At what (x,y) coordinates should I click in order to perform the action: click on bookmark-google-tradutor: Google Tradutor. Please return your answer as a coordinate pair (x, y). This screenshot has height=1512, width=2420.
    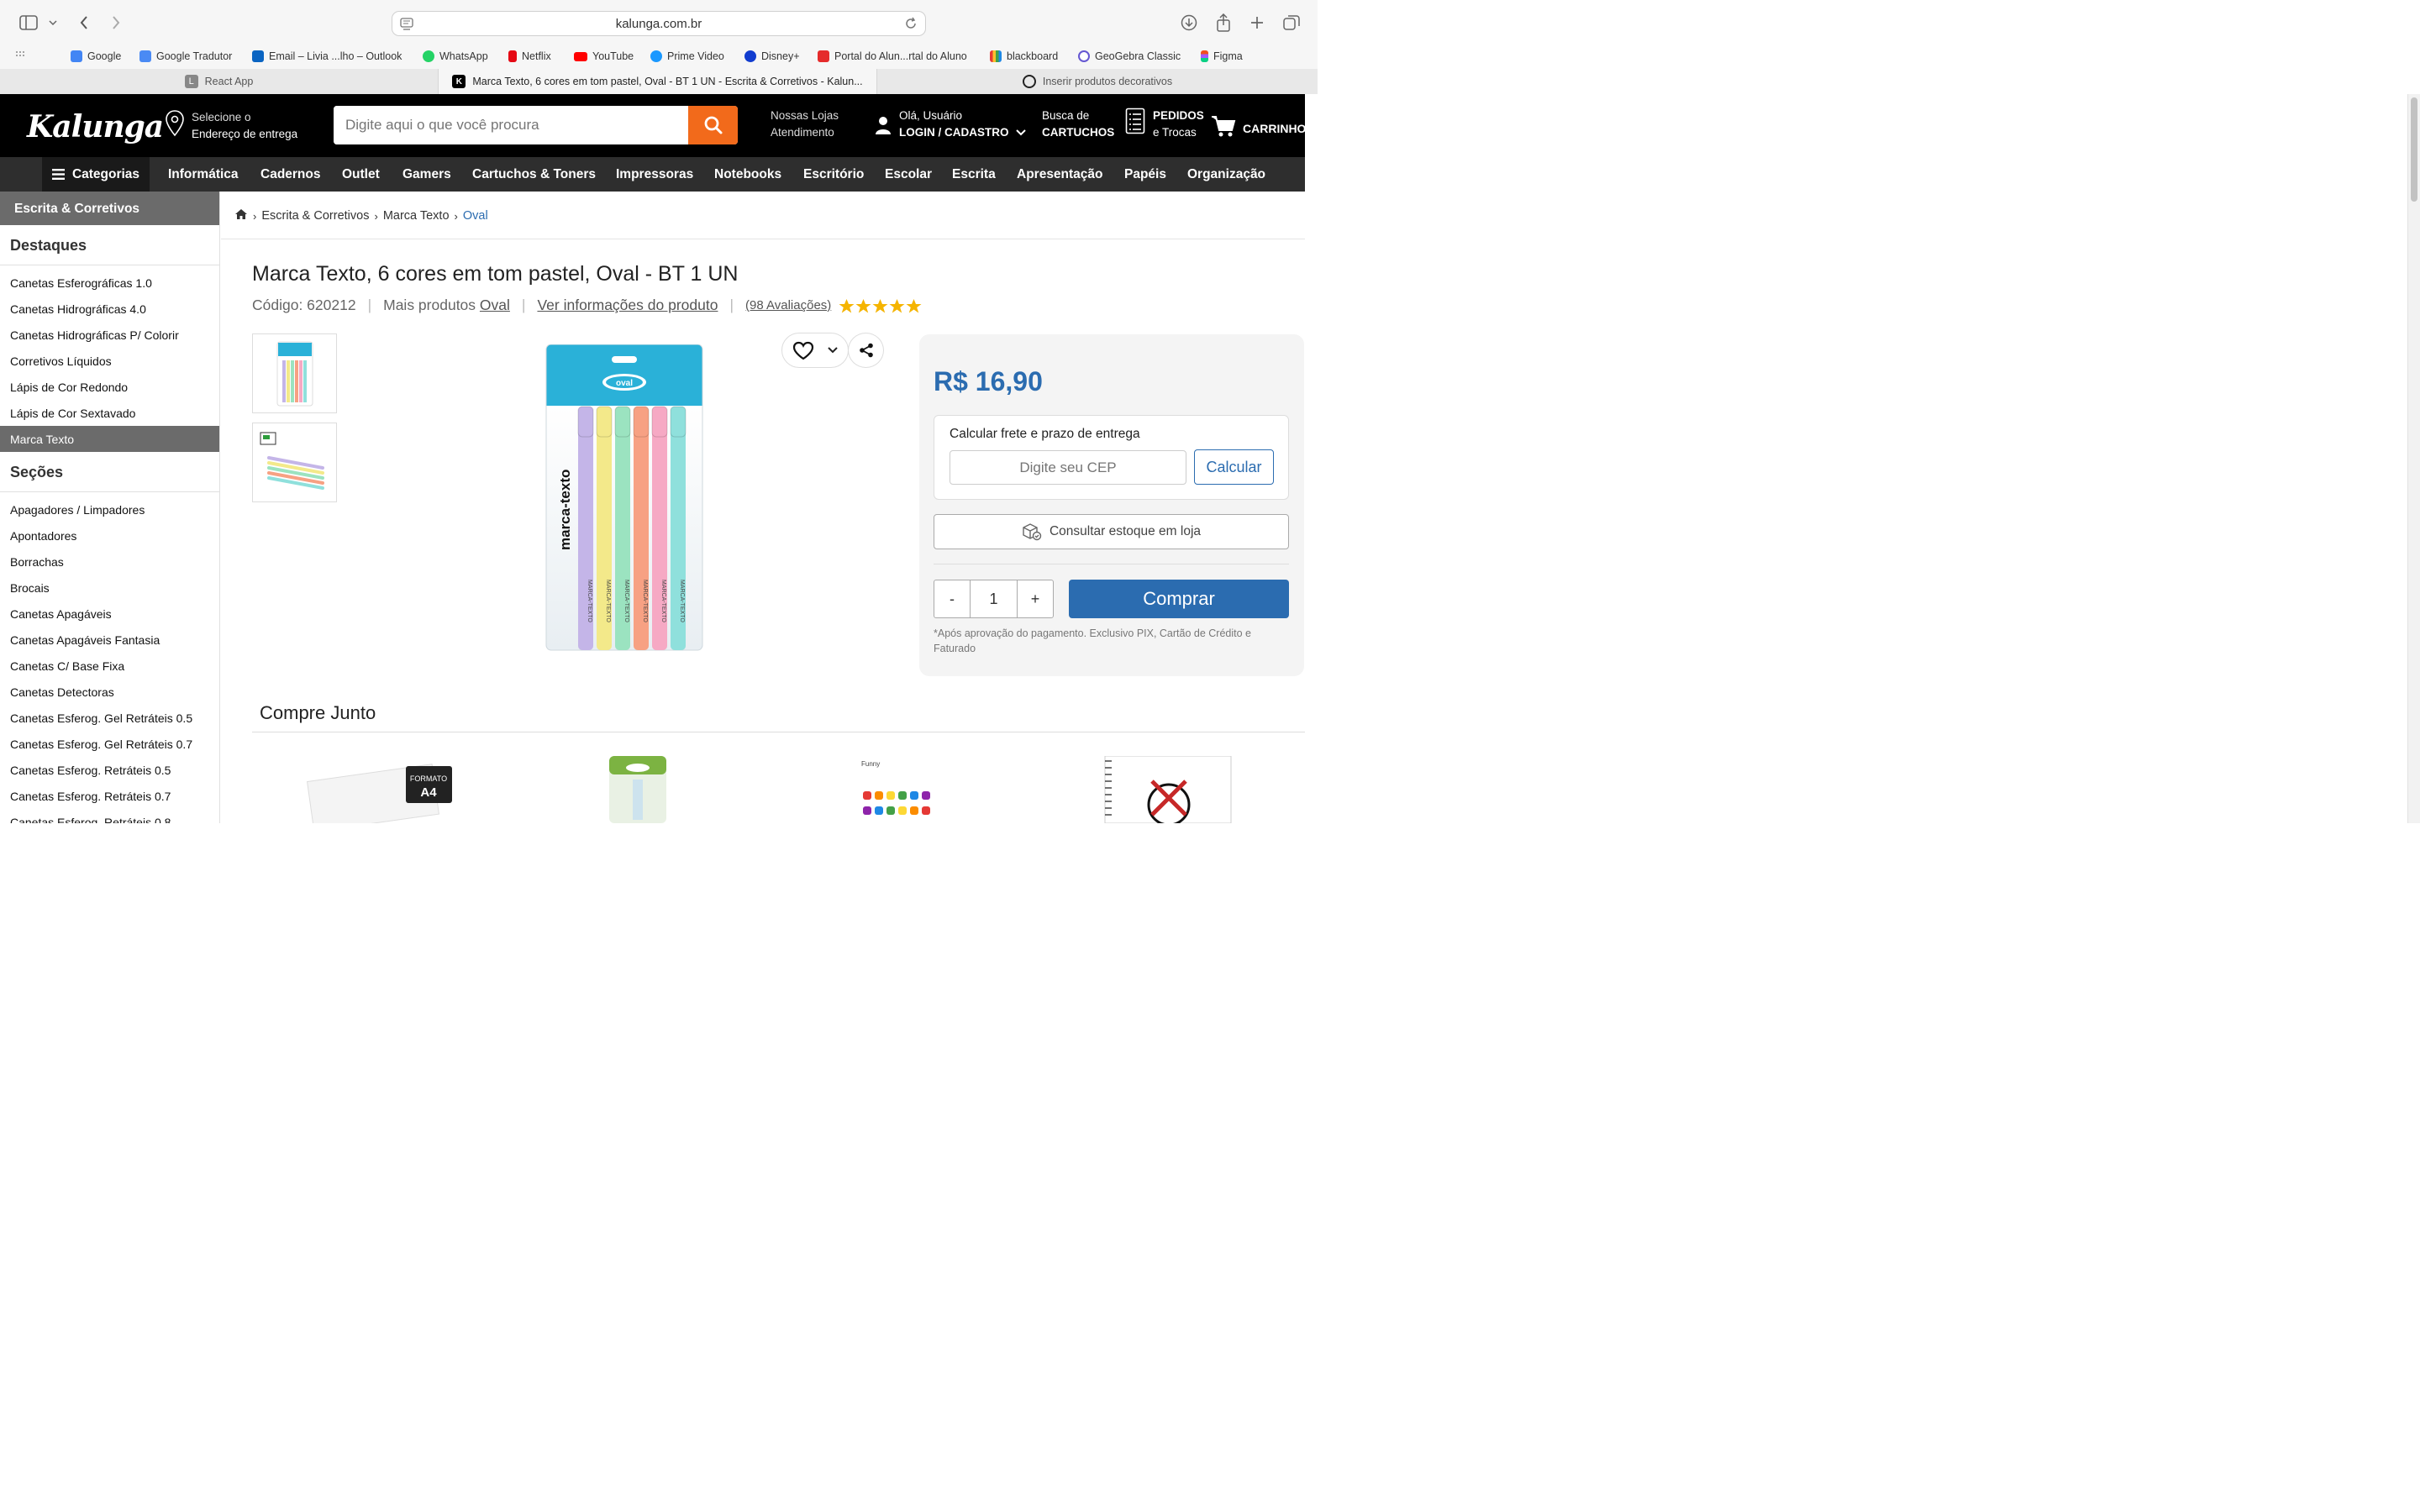
    Looking at the image, I should click on (185, 56).